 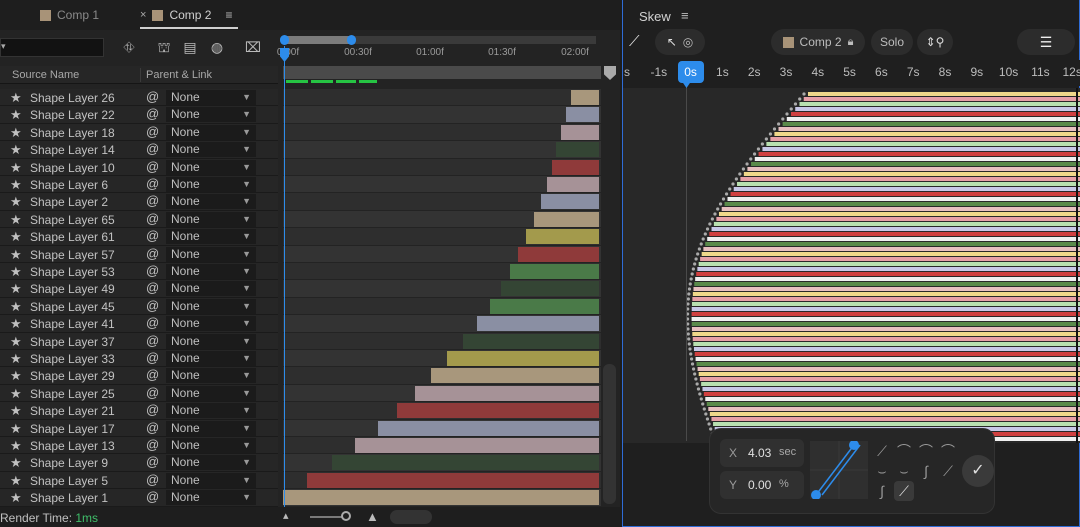 I want to click on tab-comp-1: Comp 1, so click(x=69, y=15).